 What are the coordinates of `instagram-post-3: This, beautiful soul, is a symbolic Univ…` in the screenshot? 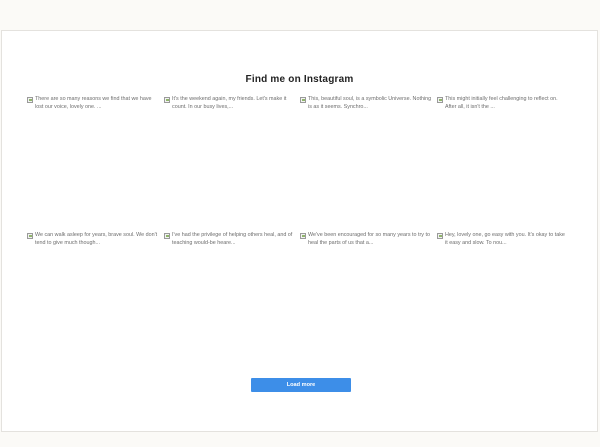 It's located at (366, 156).